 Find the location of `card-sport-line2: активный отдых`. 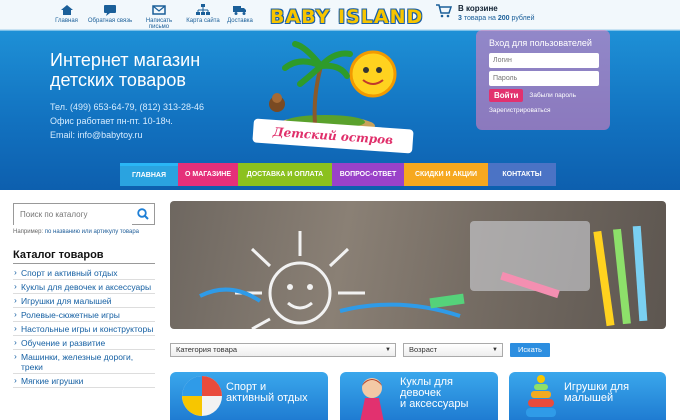

card-sport-line2: активный отдых is located at coordinates (267, 398).